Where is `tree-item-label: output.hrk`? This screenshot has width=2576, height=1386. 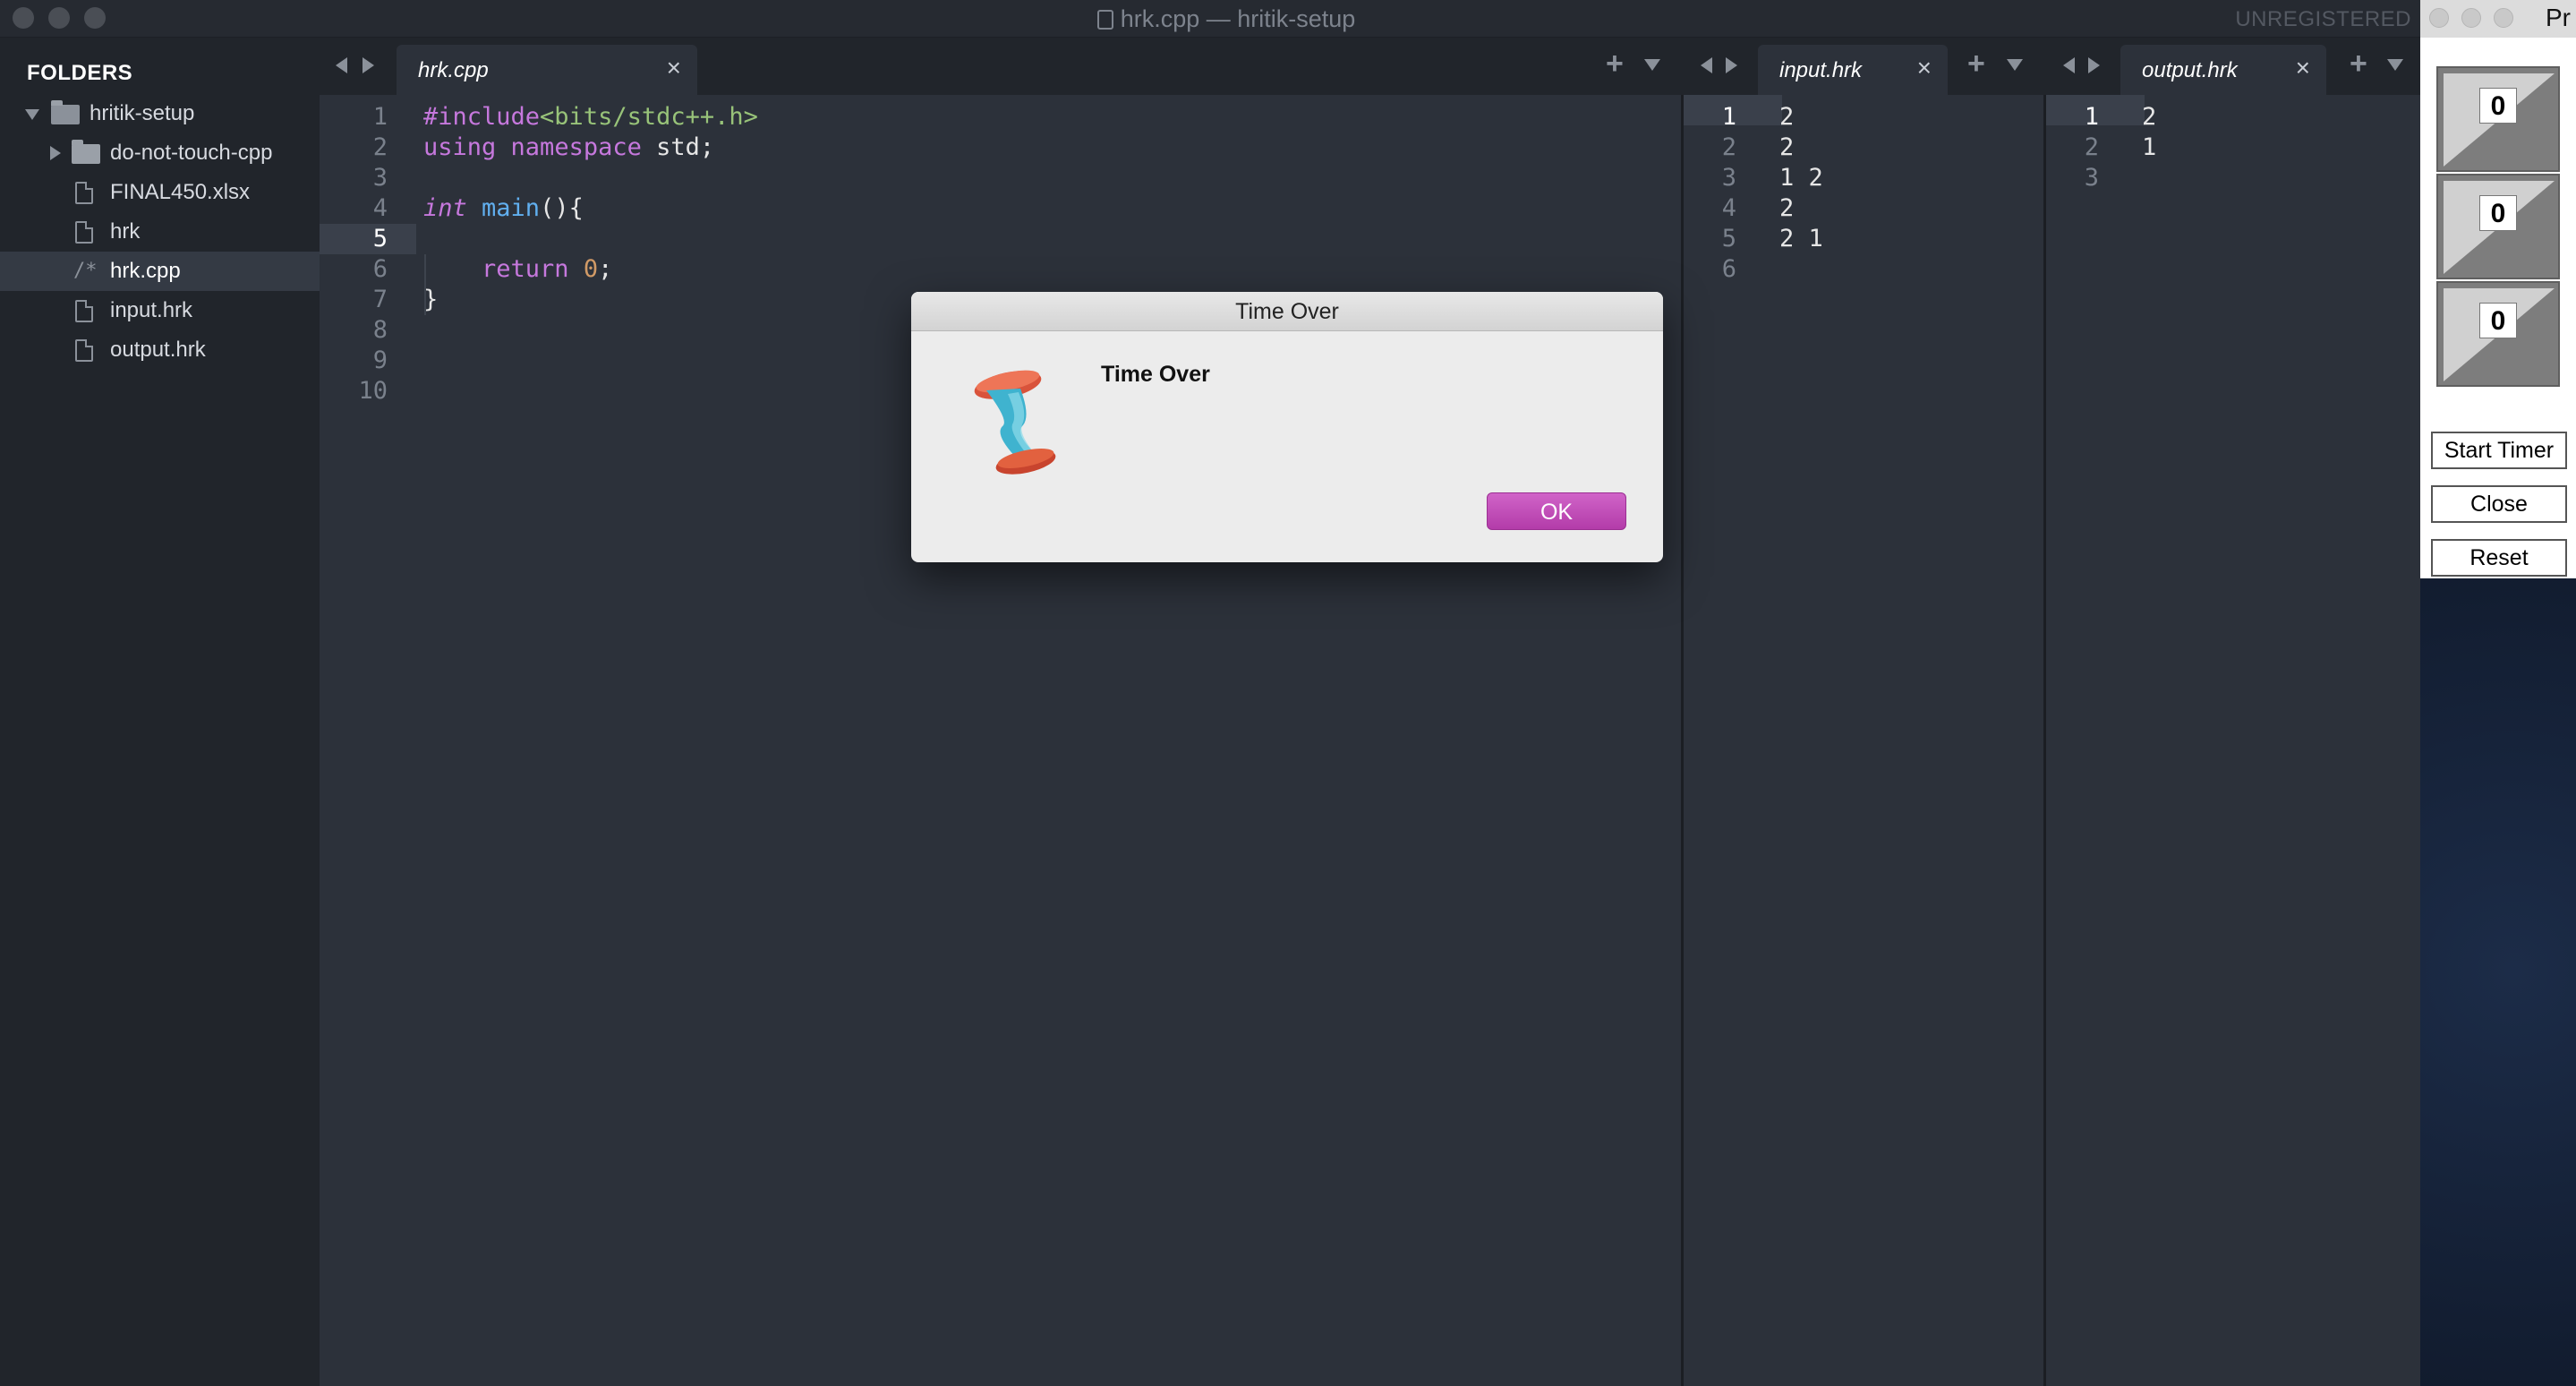 tree-item-label: output.hrk is located at coordinates (158, 350).